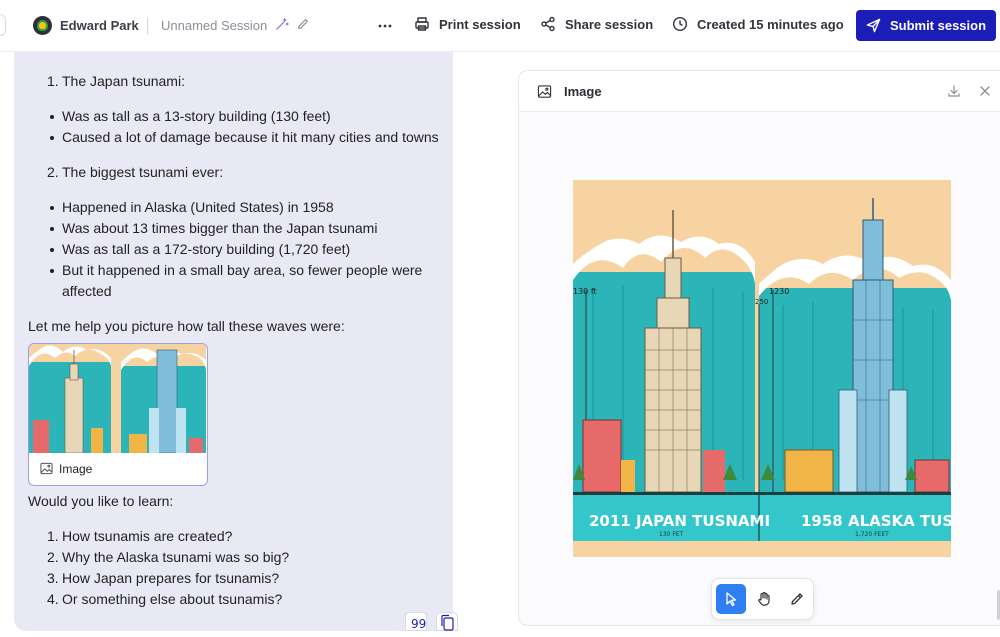 Image resolution: width=1000 pixels, height=637 pixels. I want to click on submit-session-button: Submit session, so click(926, 25).